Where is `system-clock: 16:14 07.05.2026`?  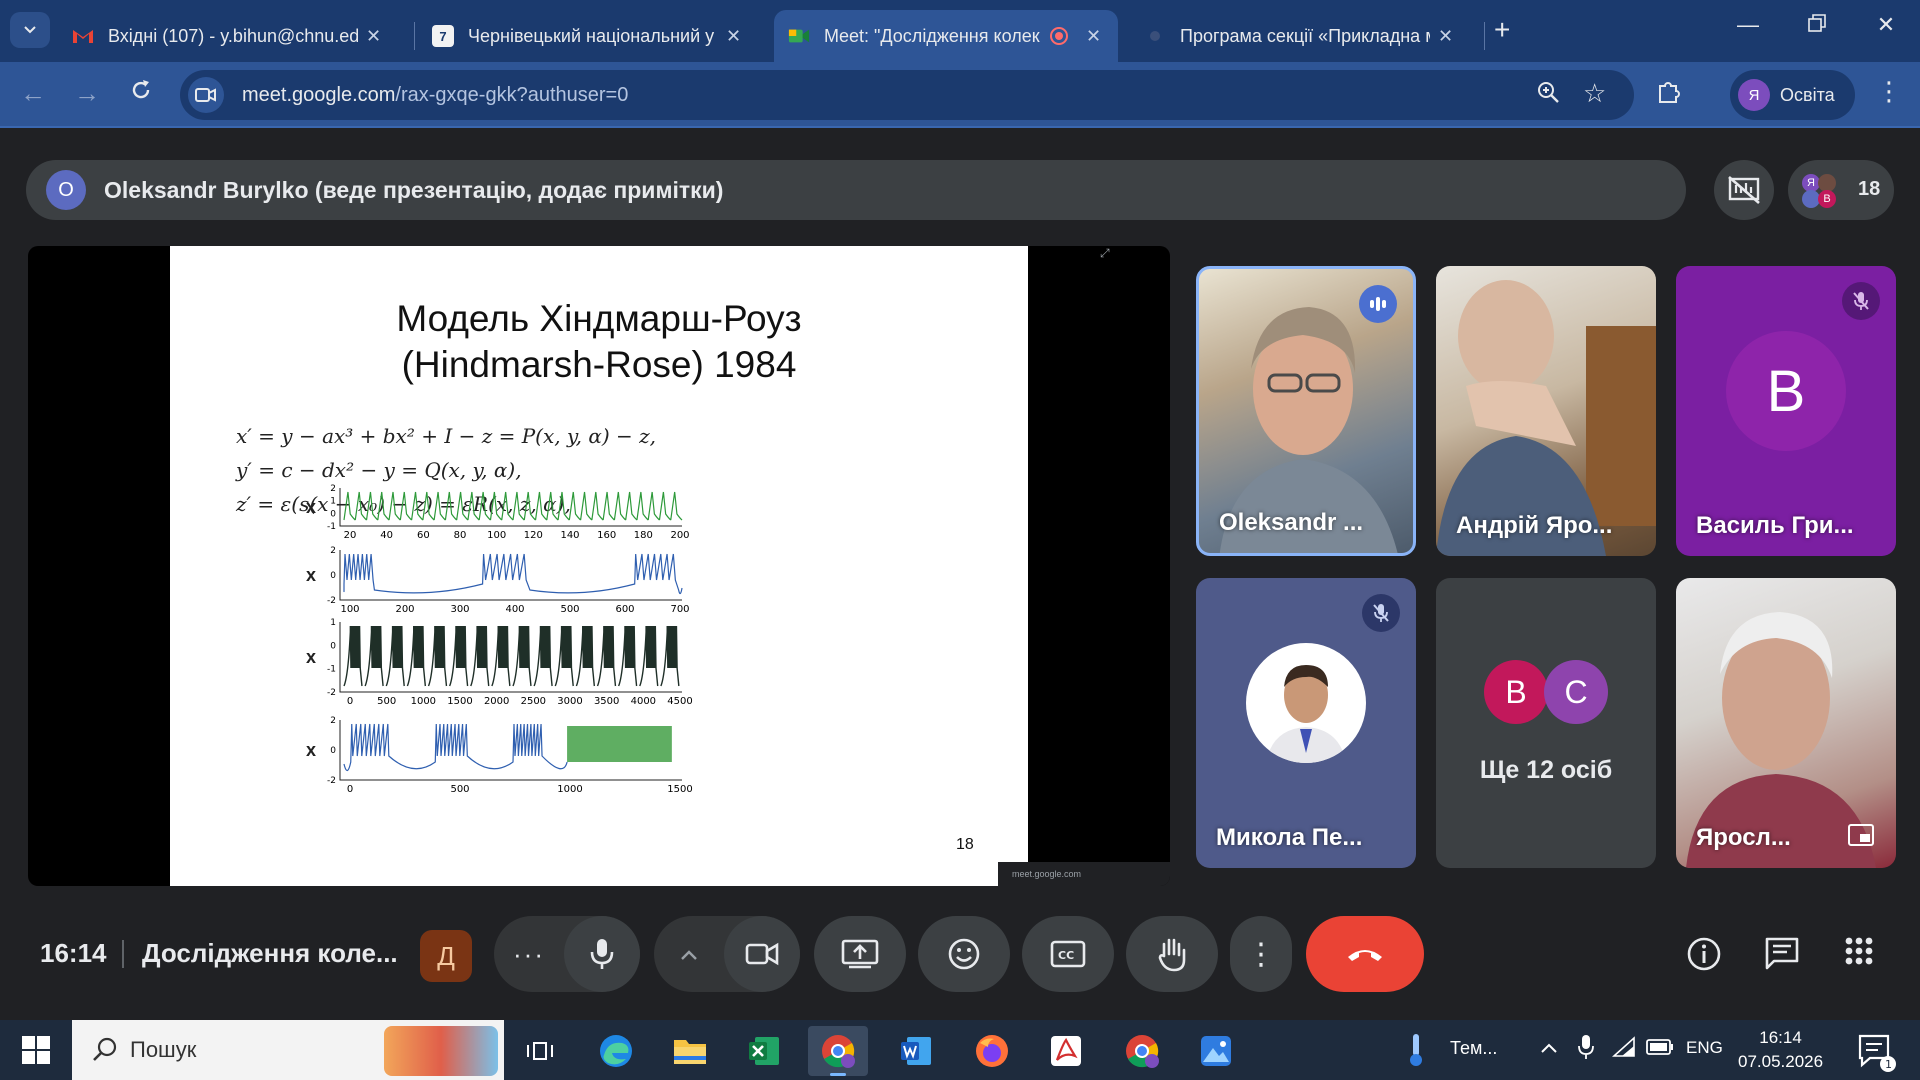 system-clock: 16:14 07.05.2026 is located at coordinates (1780, 1050).